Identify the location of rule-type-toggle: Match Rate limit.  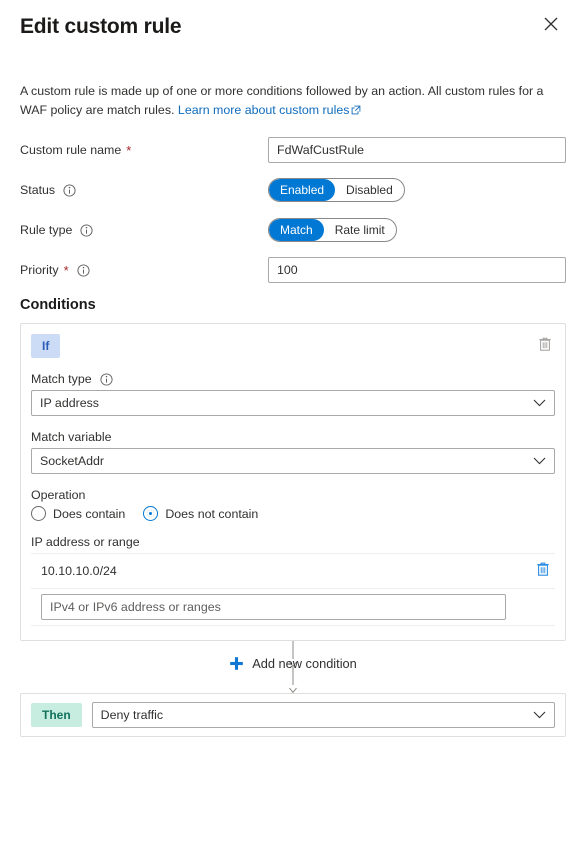
(332, 230).